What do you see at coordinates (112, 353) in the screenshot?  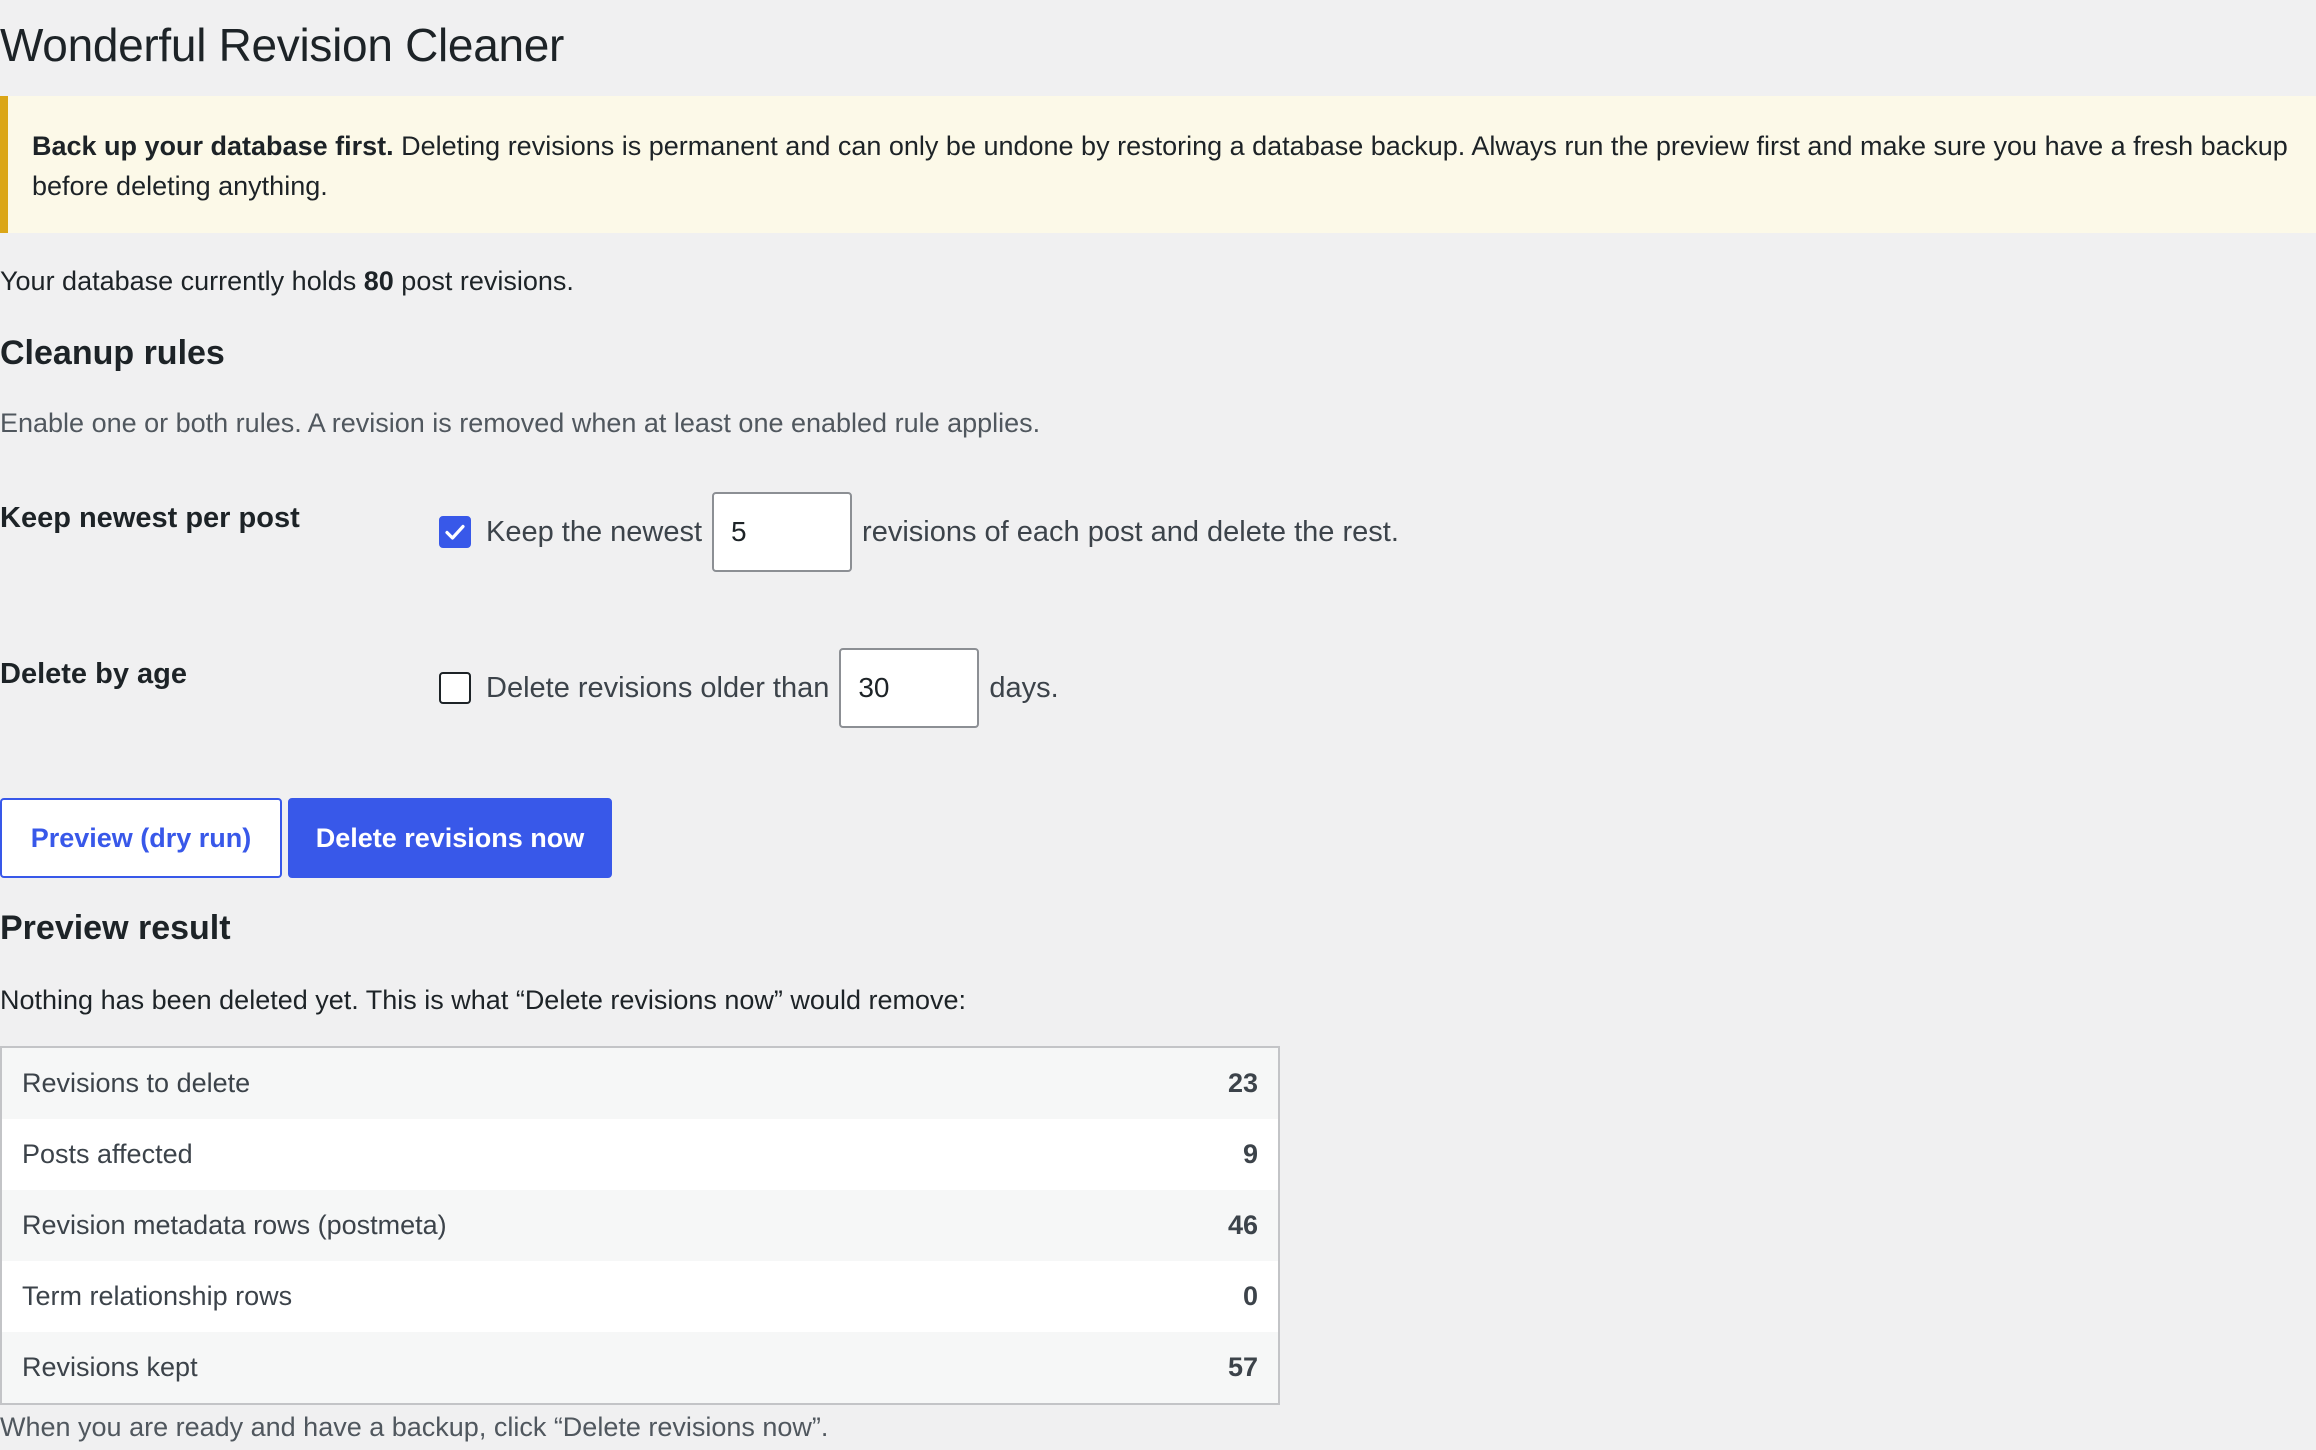 I see `cleanup-rules-heading: Cleanup rules` at bounding box center [112, 353].